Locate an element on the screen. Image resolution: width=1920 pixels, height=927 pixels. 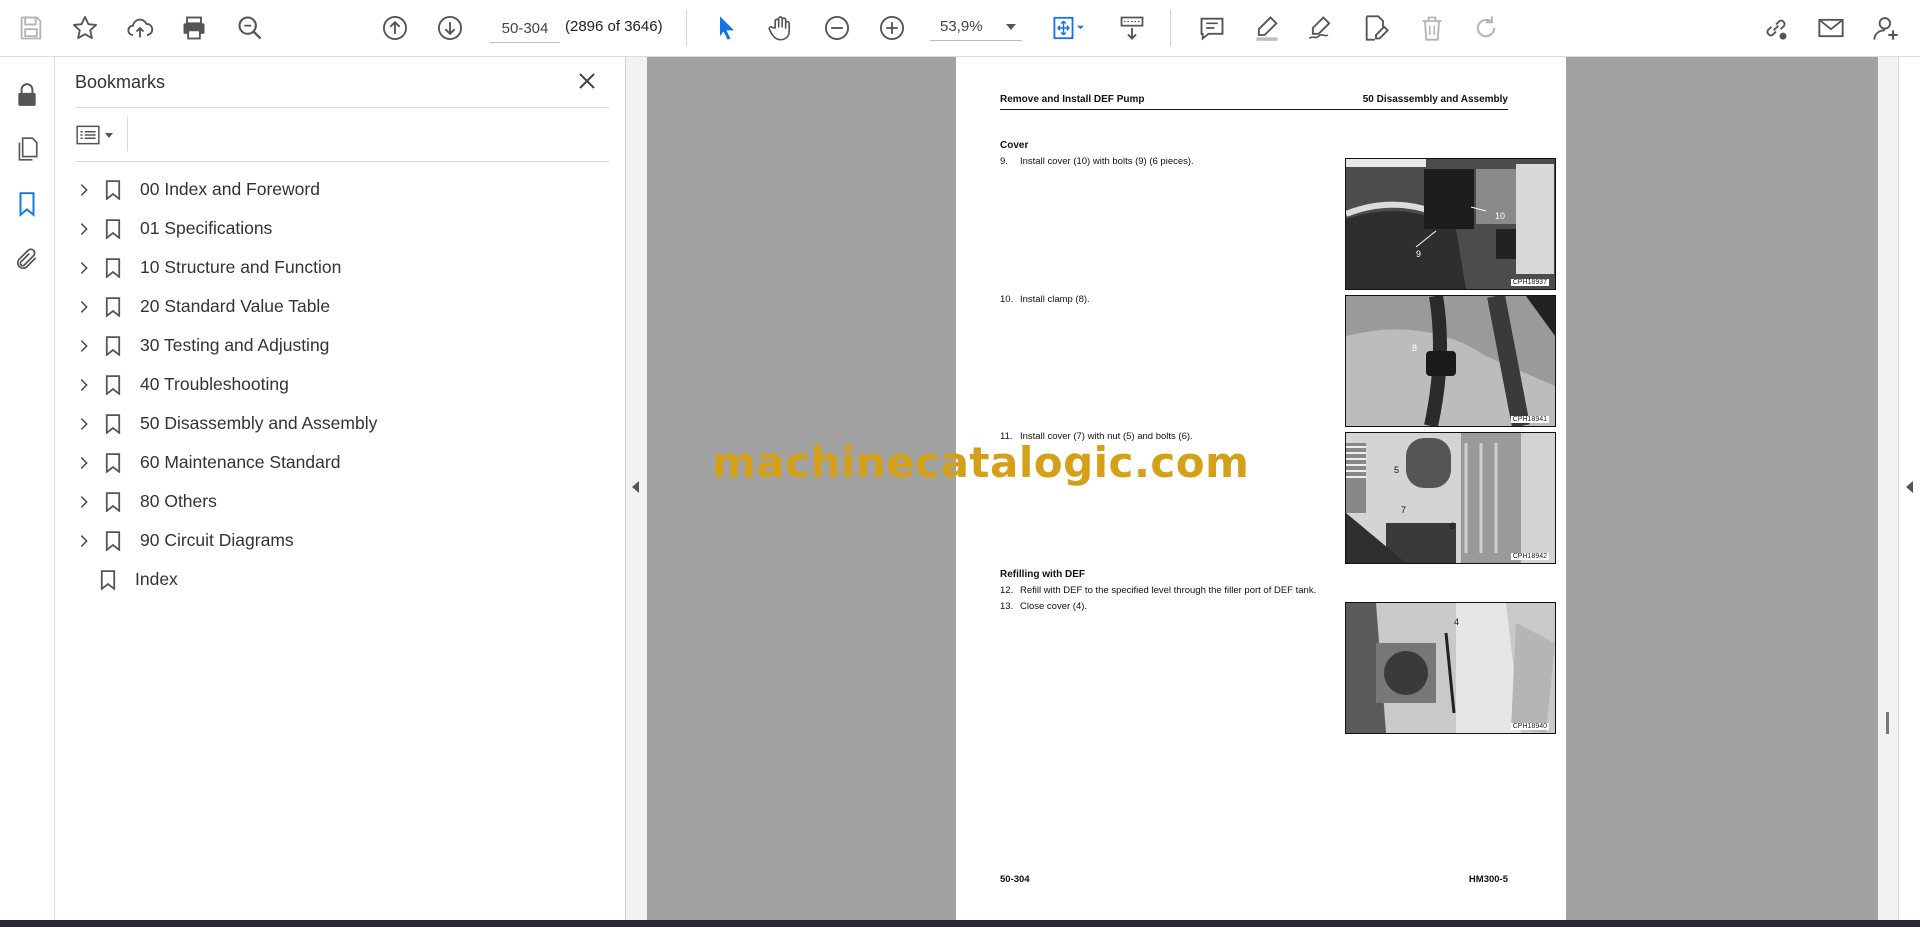
fit-page-icon is located at coordinates (1068, 28).